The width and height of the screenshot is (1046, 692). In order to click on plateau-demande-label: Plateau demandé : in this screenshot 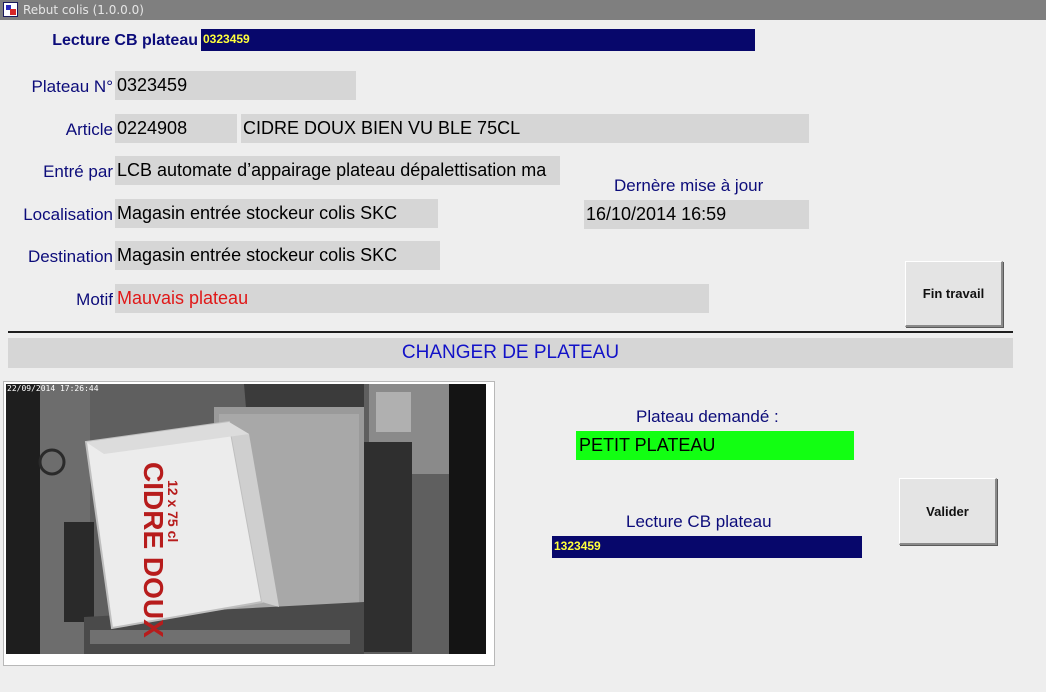, I will do `click(707, 416)`.